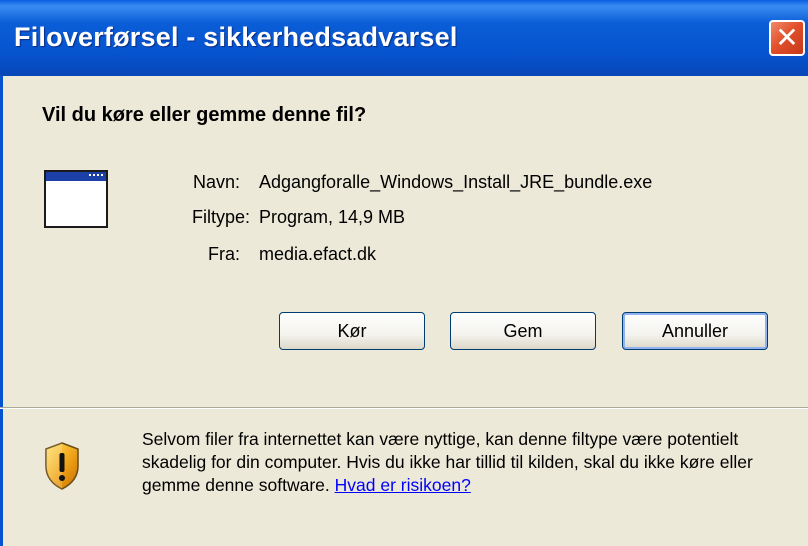  Describe the element at coordinates (403, 485) in the screenshot. I see `risk-link: Hvad er risikoen?` at that location.